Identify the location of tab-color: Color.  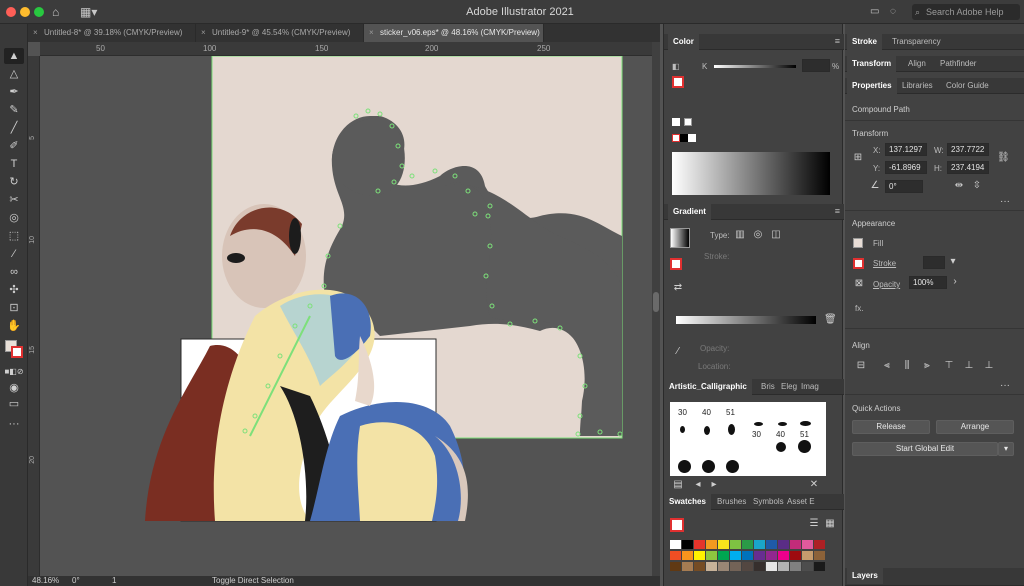
(683, 42).